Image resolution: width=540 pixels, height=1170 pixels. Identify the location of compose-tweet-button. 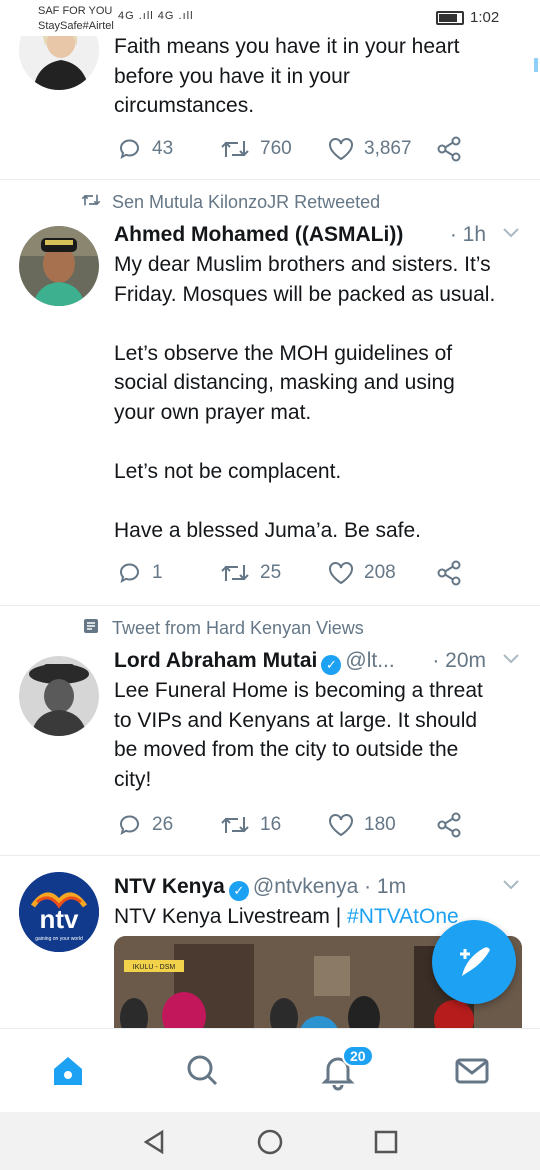
(474, 962).